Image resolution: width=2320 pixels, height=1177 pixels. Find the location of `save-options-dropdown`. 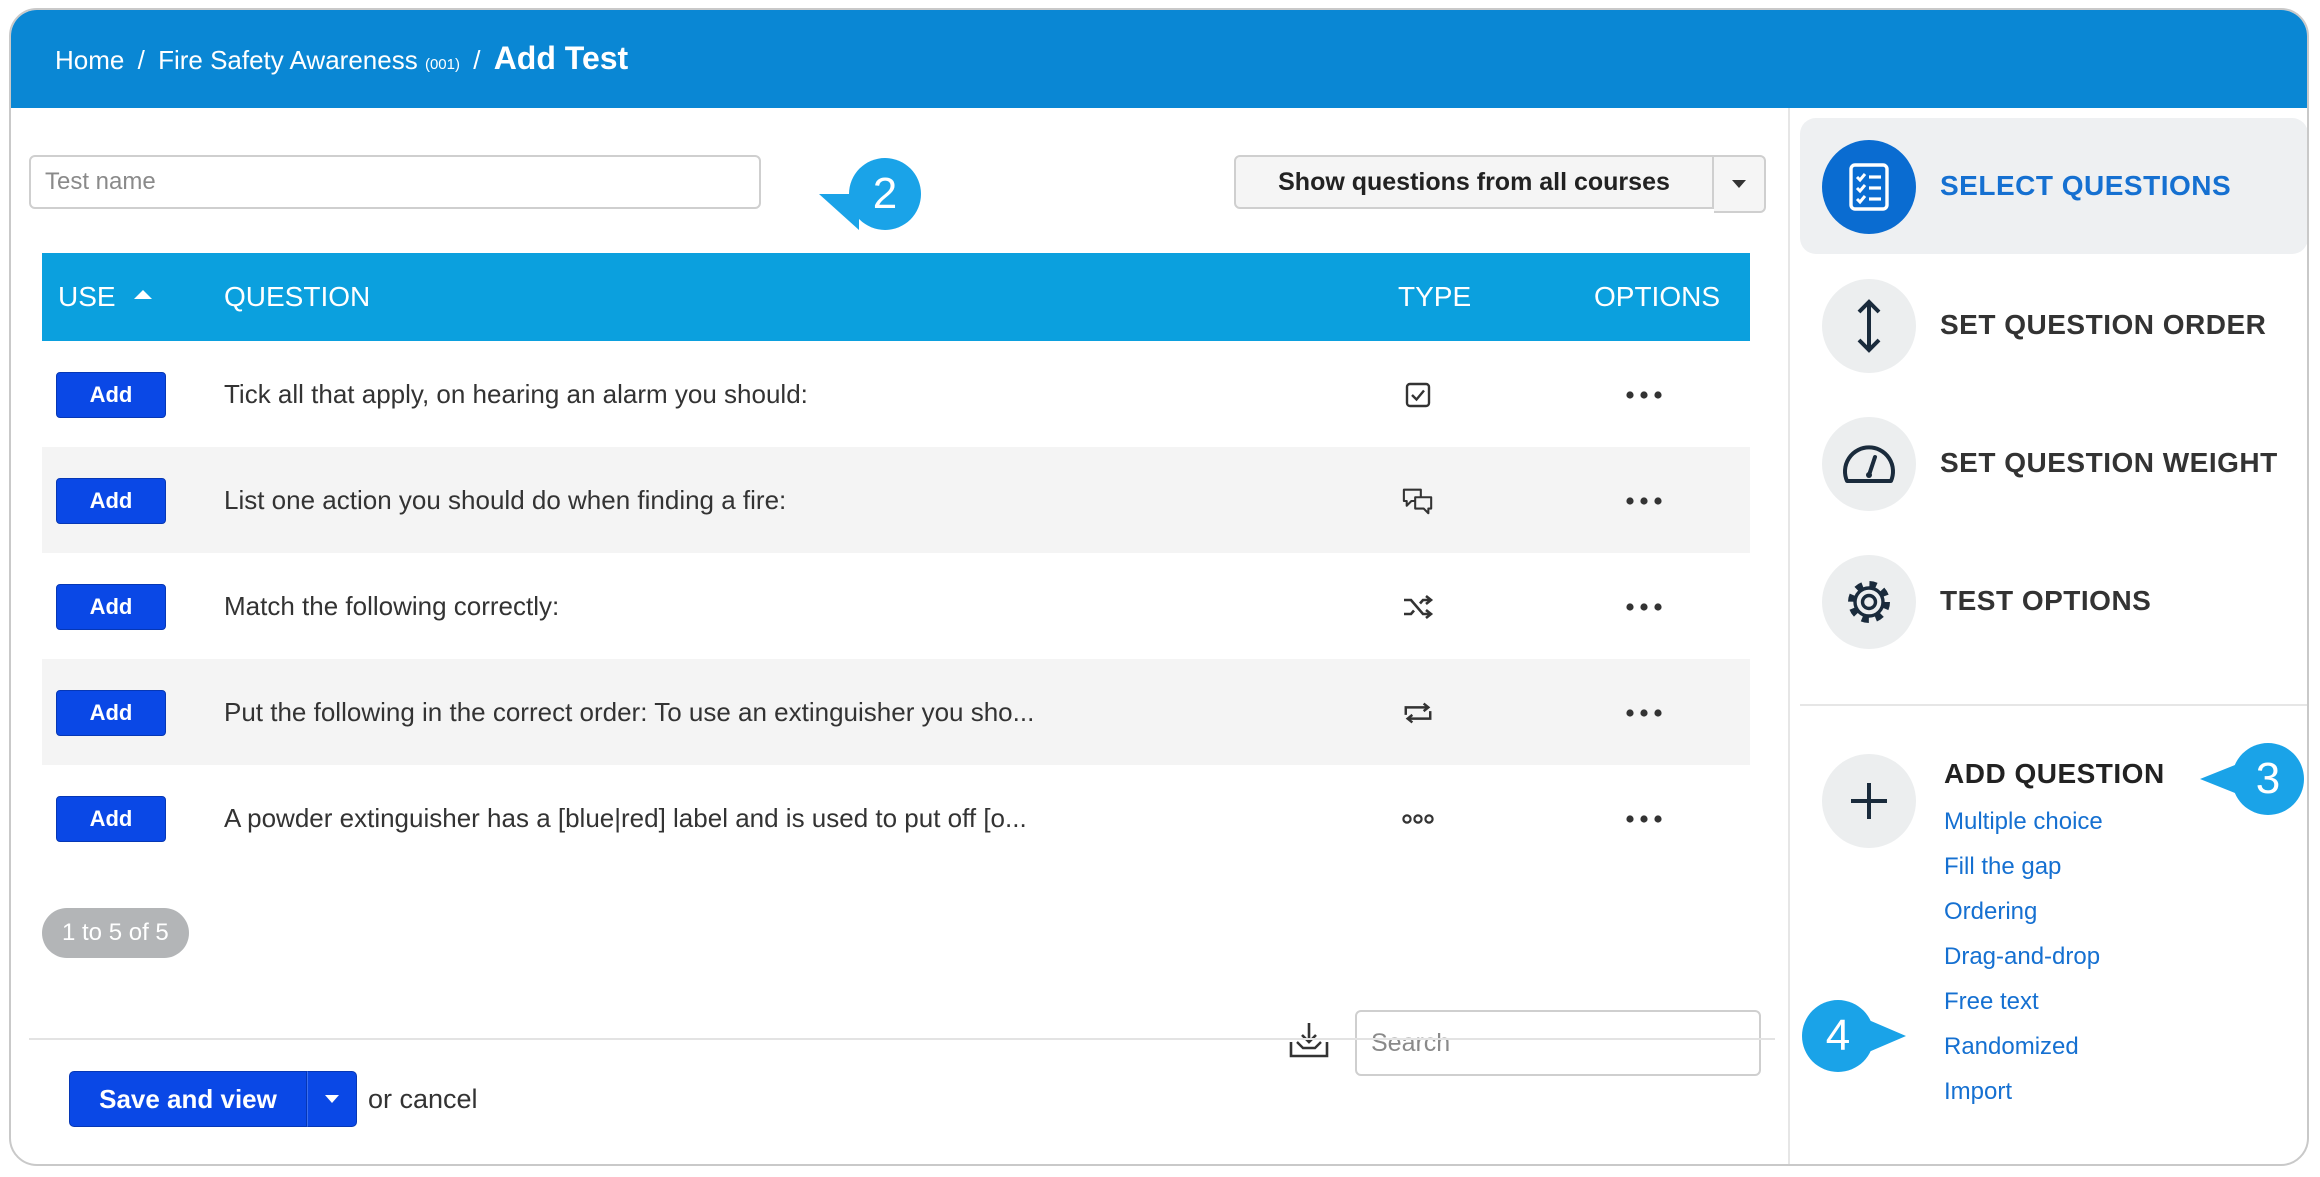

save-options-dropdown is located at coordinates (332, 1099).